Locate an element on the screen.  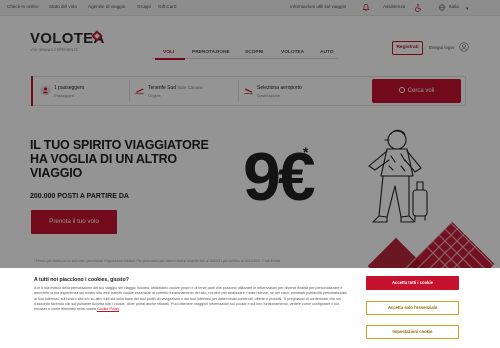
cookie-settings-button: Impostazioni cookie is located at coordinates (412, 332).